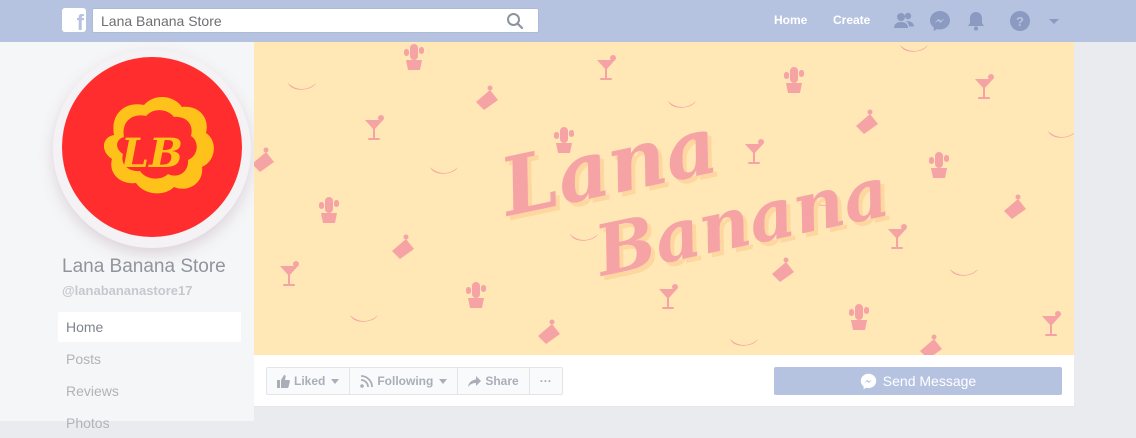  What do you see at coordinates (293, 20) in the screenshot?
I see `search-input` at bounding box center [293, 20].